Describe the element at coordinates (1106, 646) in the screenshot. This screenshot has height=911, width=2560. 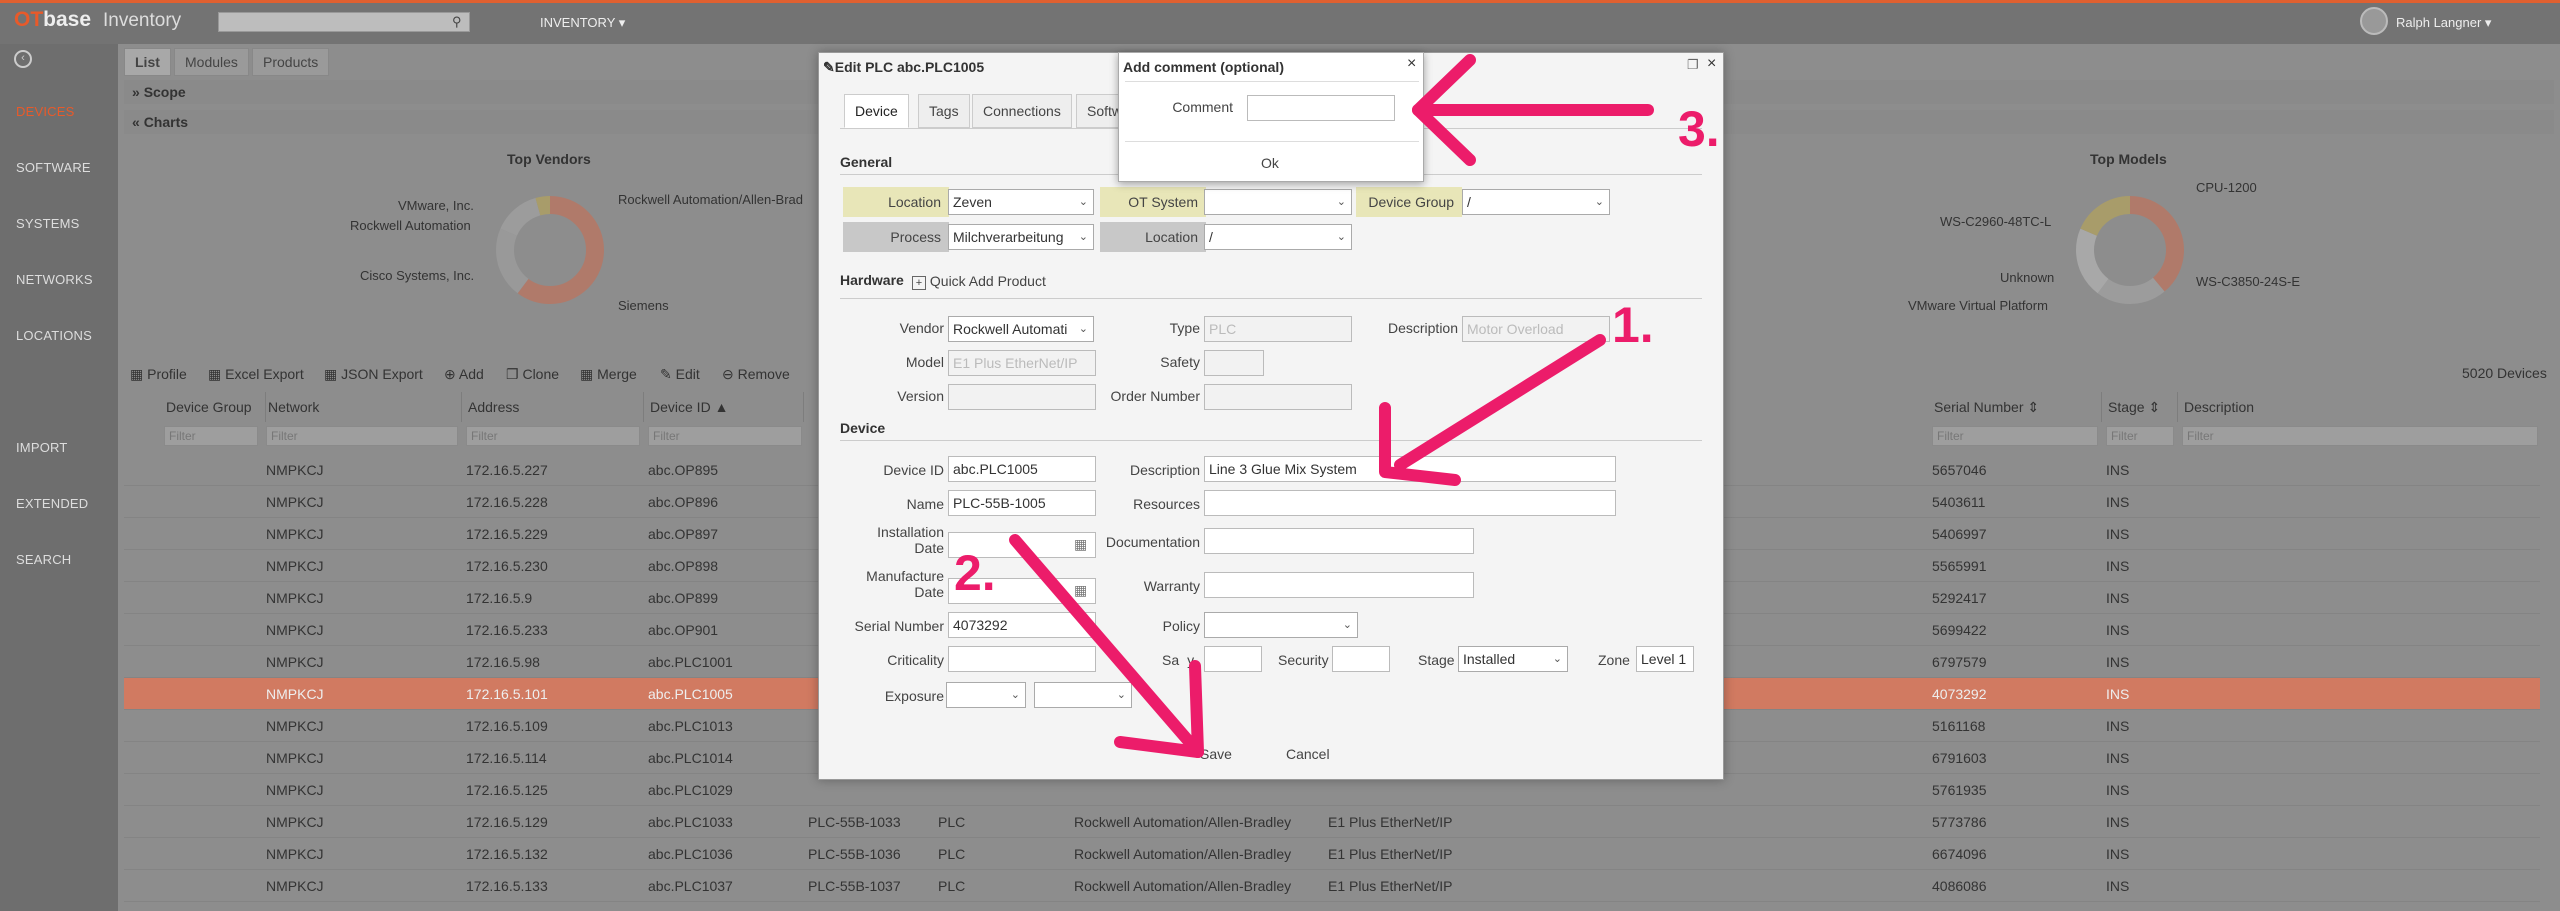
I see `arrow-2-shaft` at that location.